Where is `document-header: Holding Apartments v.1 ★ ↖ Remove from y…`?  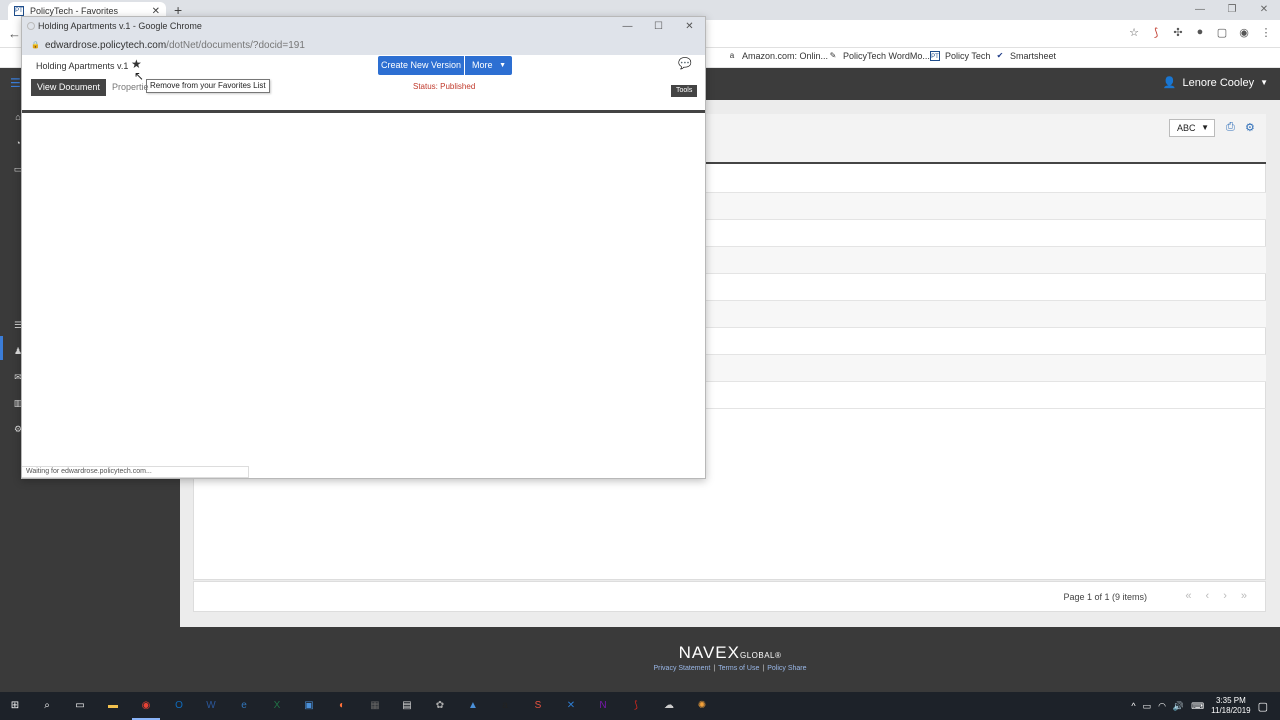 document-header: Holding Apartments v.1 ★ ↖ Remove from y… is located at coordinates (363, 84).